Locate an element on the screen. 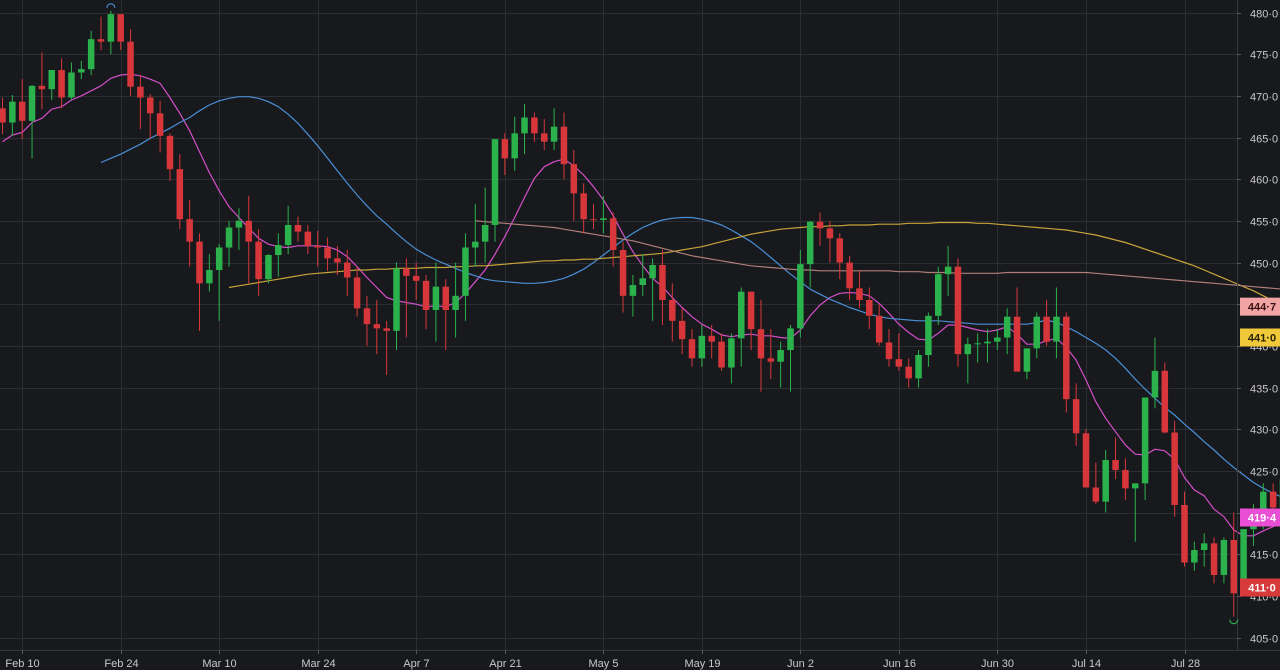  time-tick-label: Jul 14 is located at coordinates (1086, 664).